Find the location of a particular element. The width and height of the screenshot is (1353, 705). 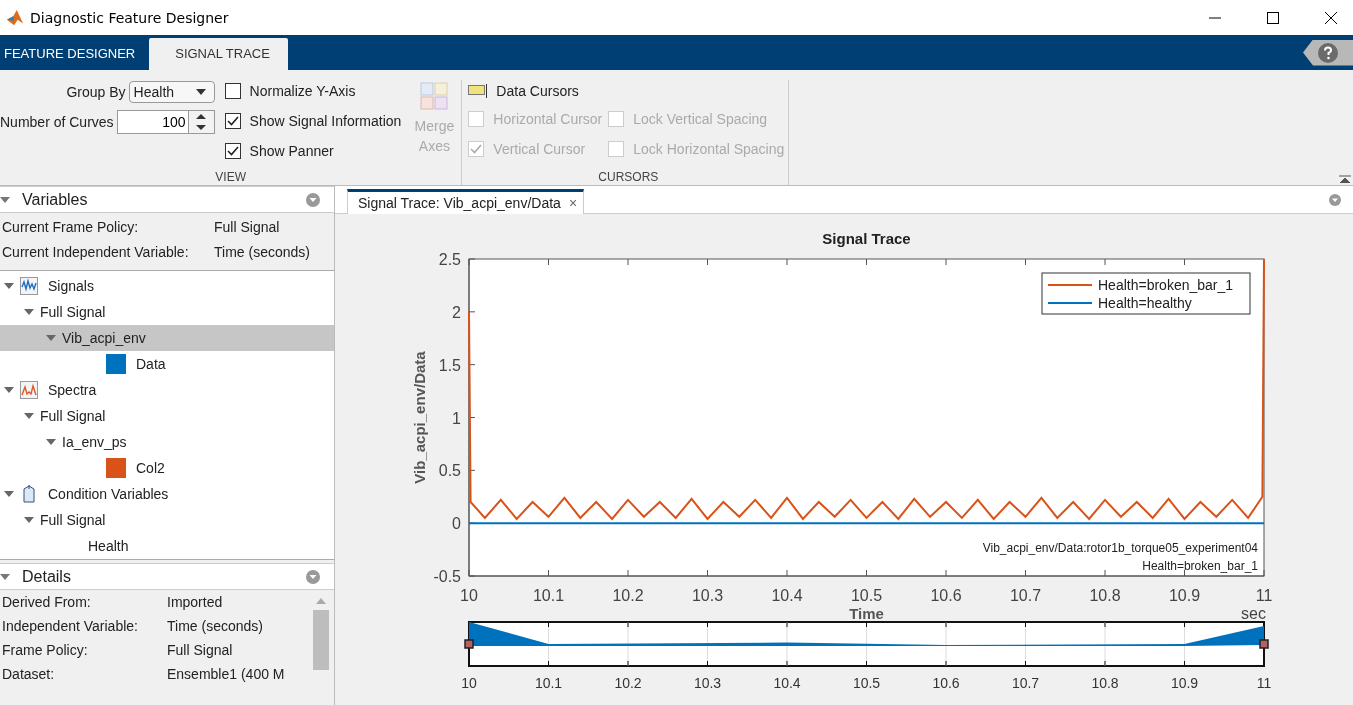

tick-label: 2 is located at coordinates (456, 312).